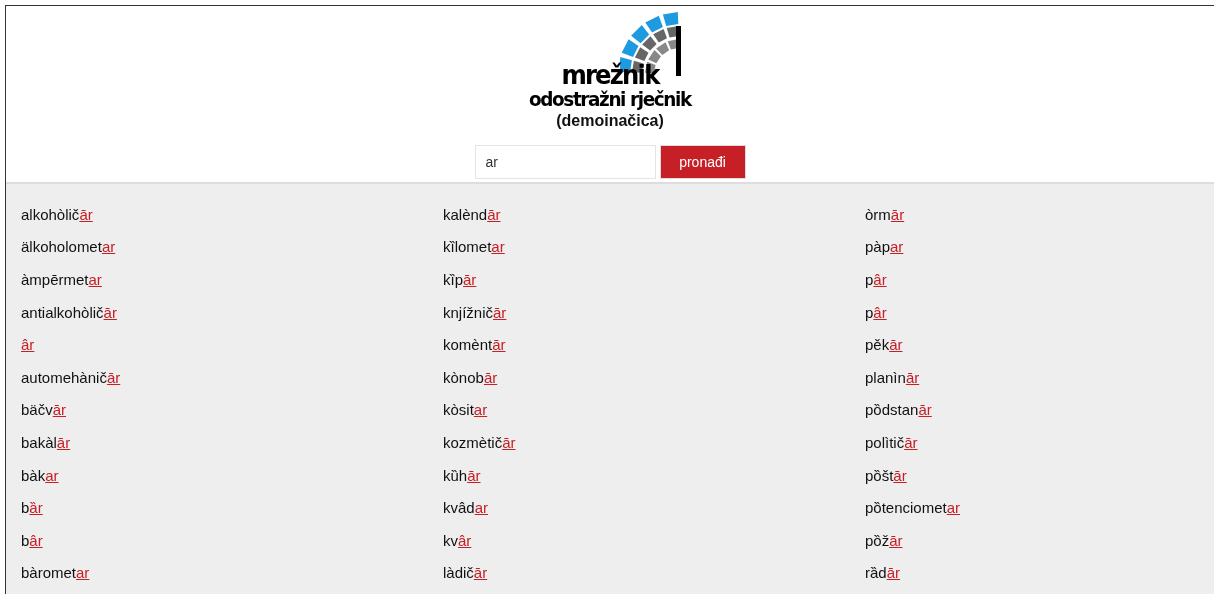  I want to click on word-link: automehàničār, so click(71, 377).